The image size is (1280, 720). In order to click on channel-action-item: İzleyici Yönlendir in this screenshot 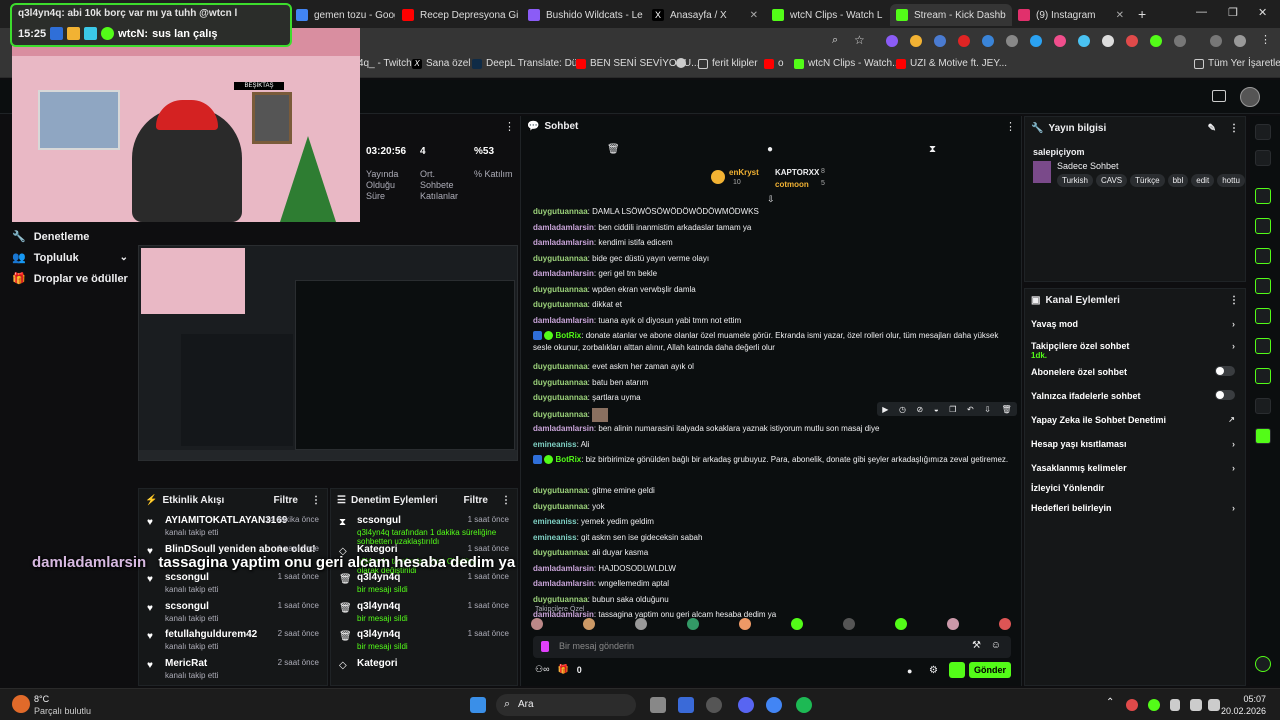, I will do `click(1133, 488)`.